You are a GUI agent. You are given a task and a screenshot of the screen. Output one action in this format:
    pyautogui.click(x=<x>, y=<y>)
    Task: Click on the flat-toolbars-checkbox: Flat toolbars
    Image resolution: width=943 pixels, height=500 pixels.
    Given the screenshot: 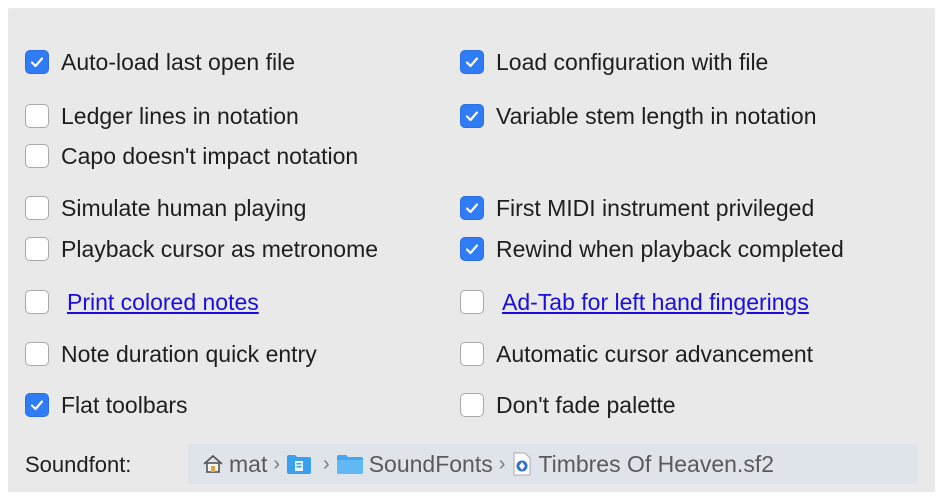 What is the action you would take?
    pyautogui.click(x=106, y=405)
    